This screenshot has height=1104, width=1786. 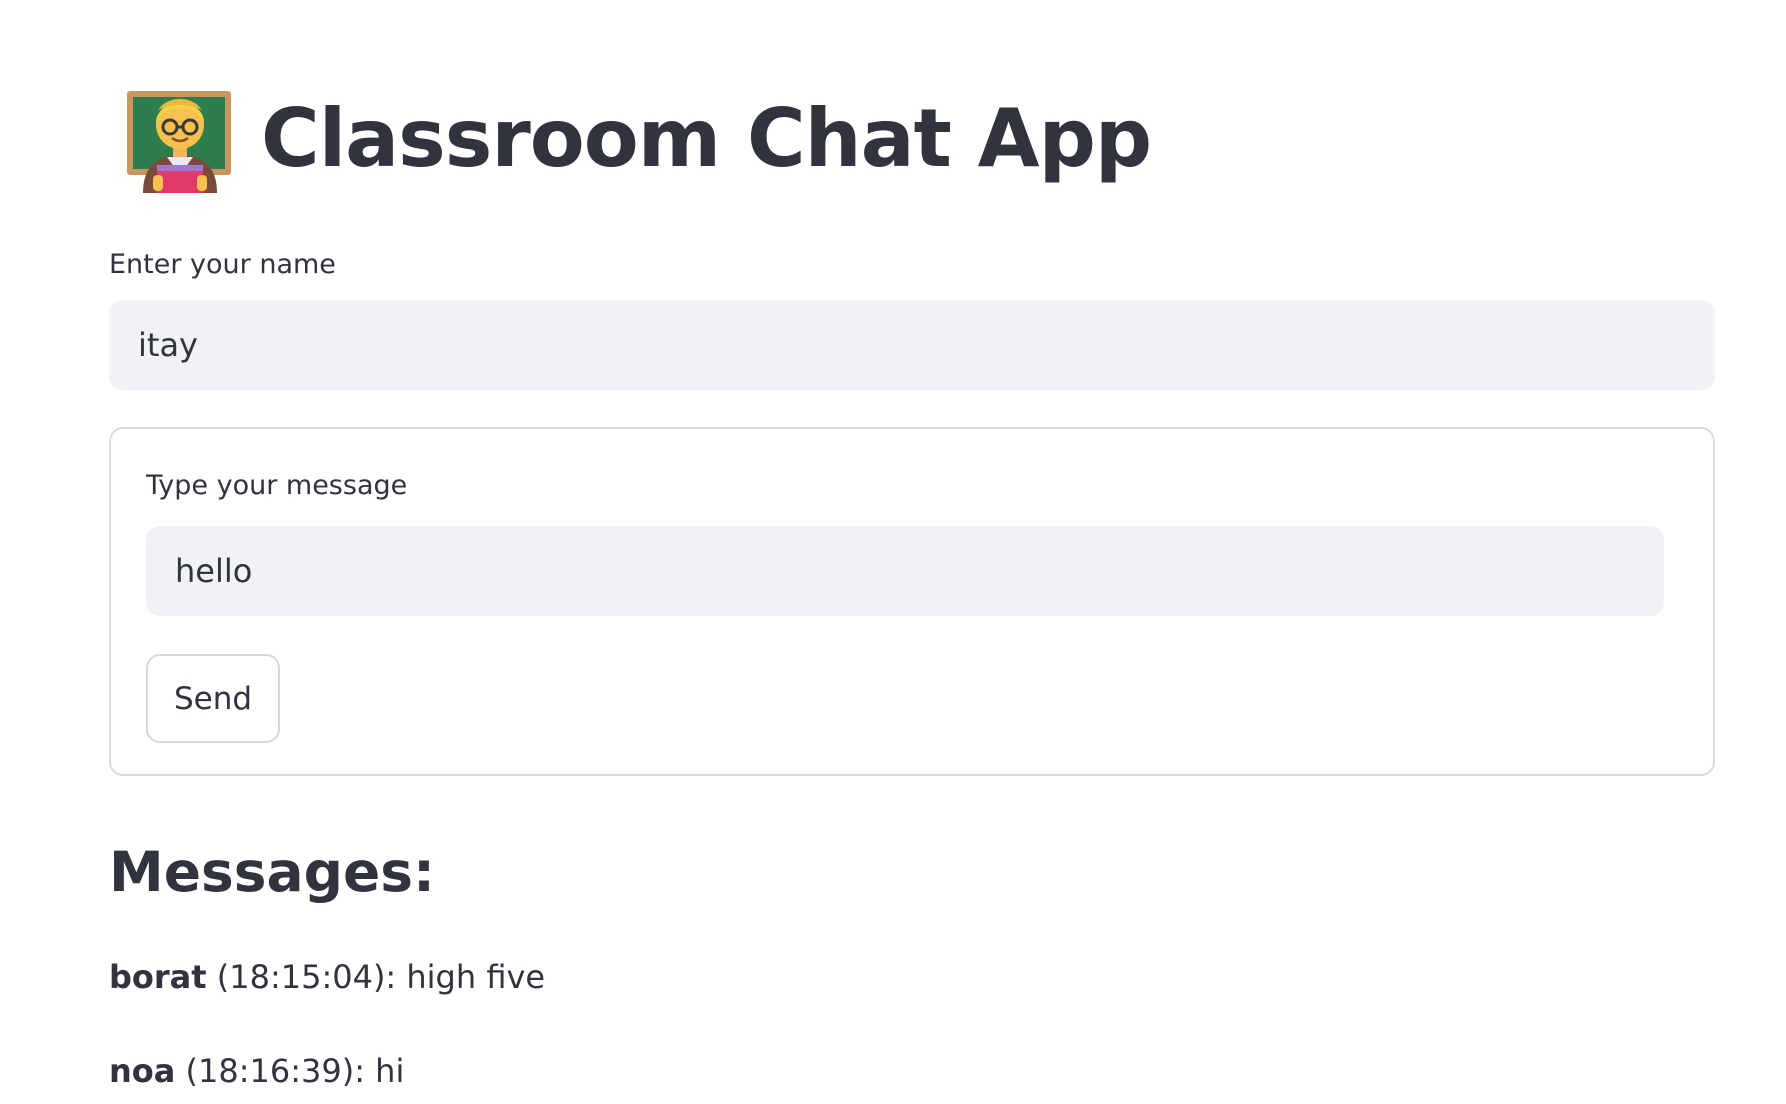 I want to click on name-input-value: itay, so click(x=168, y=345).